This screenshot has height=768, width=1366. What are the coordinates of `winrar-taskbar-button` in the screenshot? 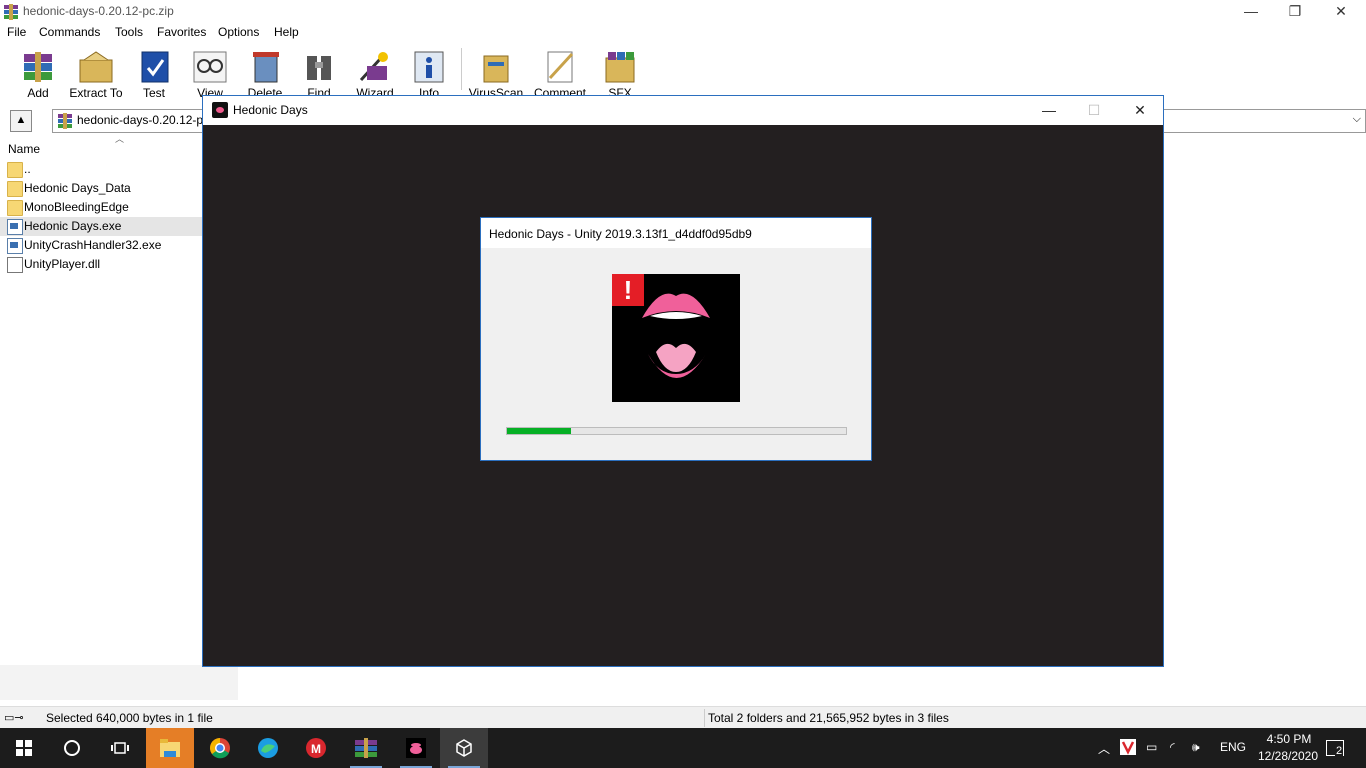 It's located at (366, 748).